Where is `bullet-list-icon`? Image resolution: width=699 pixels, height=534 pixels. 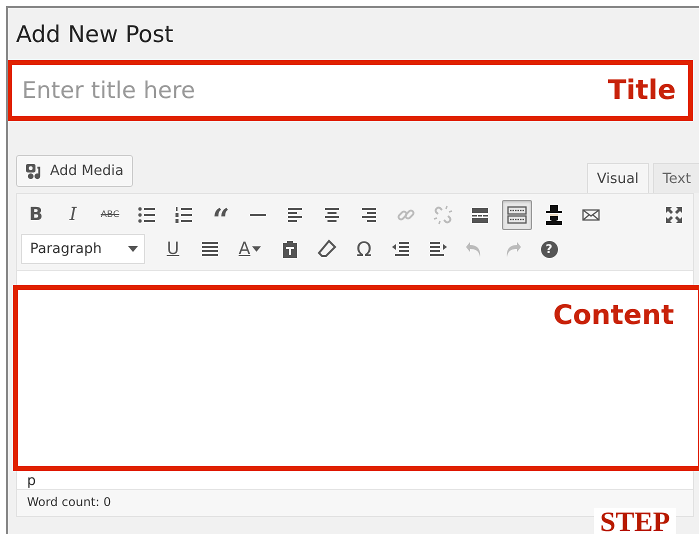 bullet-list-icon is located at coordinates (147, 215).